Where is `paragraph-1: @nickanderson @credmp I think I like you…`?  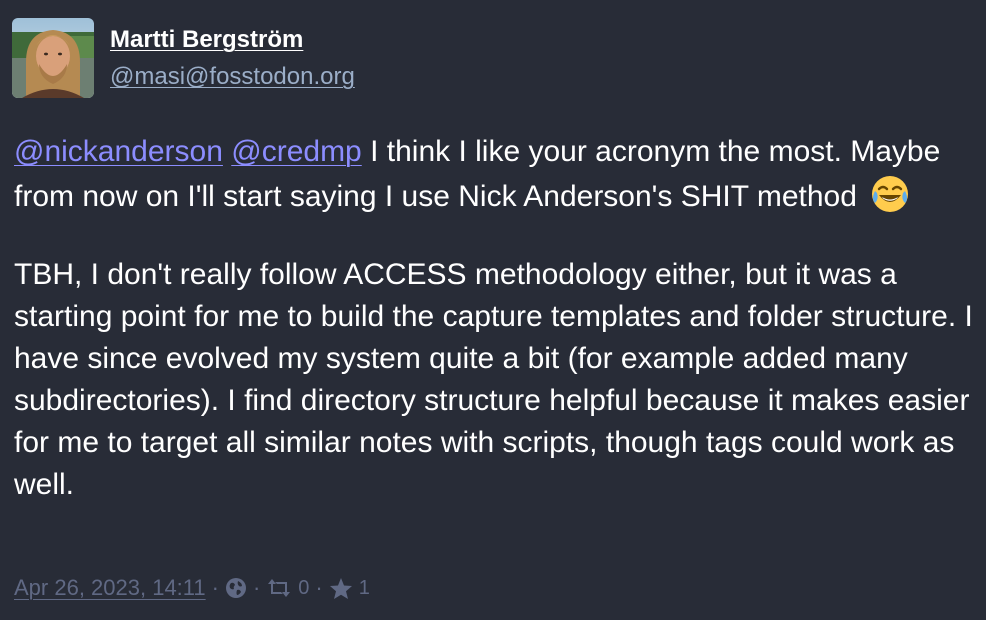 paragraph-1: @nickanderson @credmp I think I like you… is located at coordinates (494, 174).